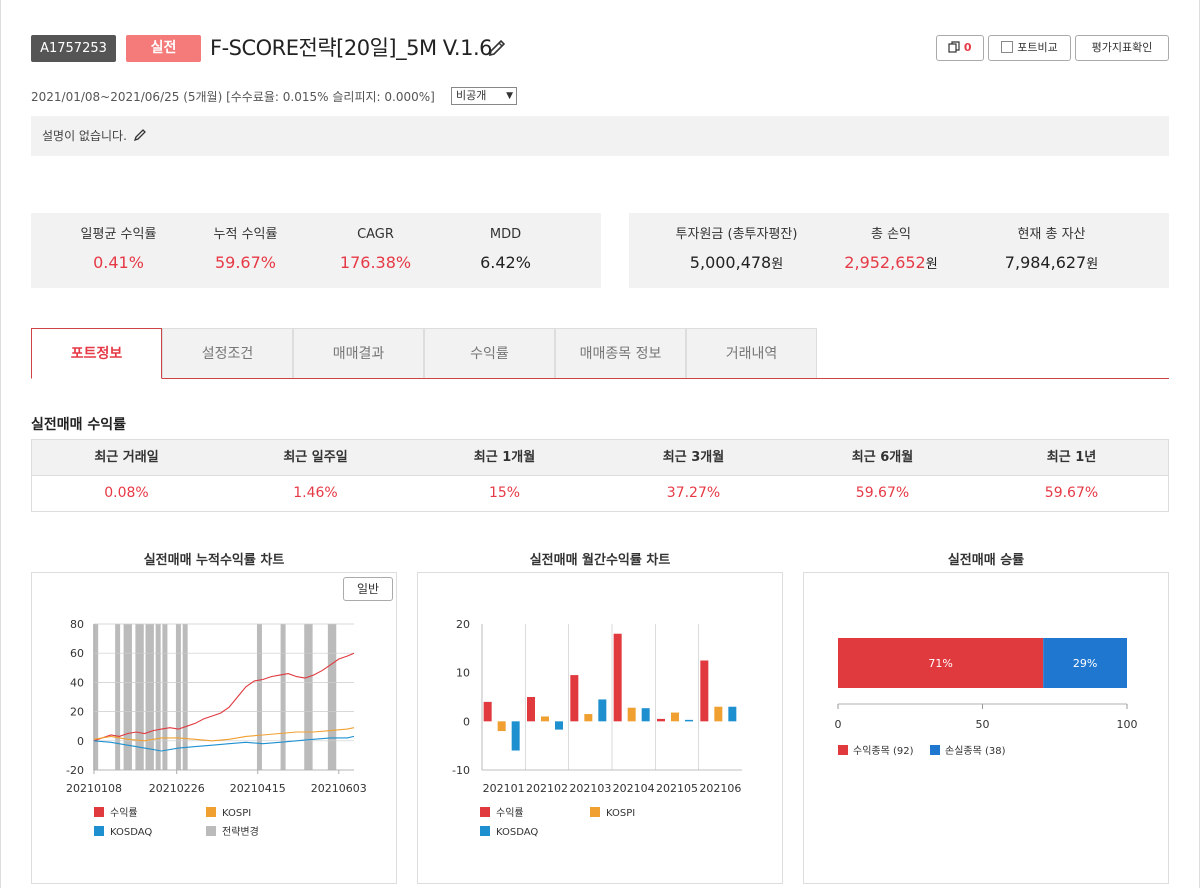 Image resolution: width=1200 pixels, height=888 pixels. What do you see at coordinates (1122, 48) in the screenshot?
I see `eval-metrics-button: 평가지표확인` at bounding box center [1122, 48].